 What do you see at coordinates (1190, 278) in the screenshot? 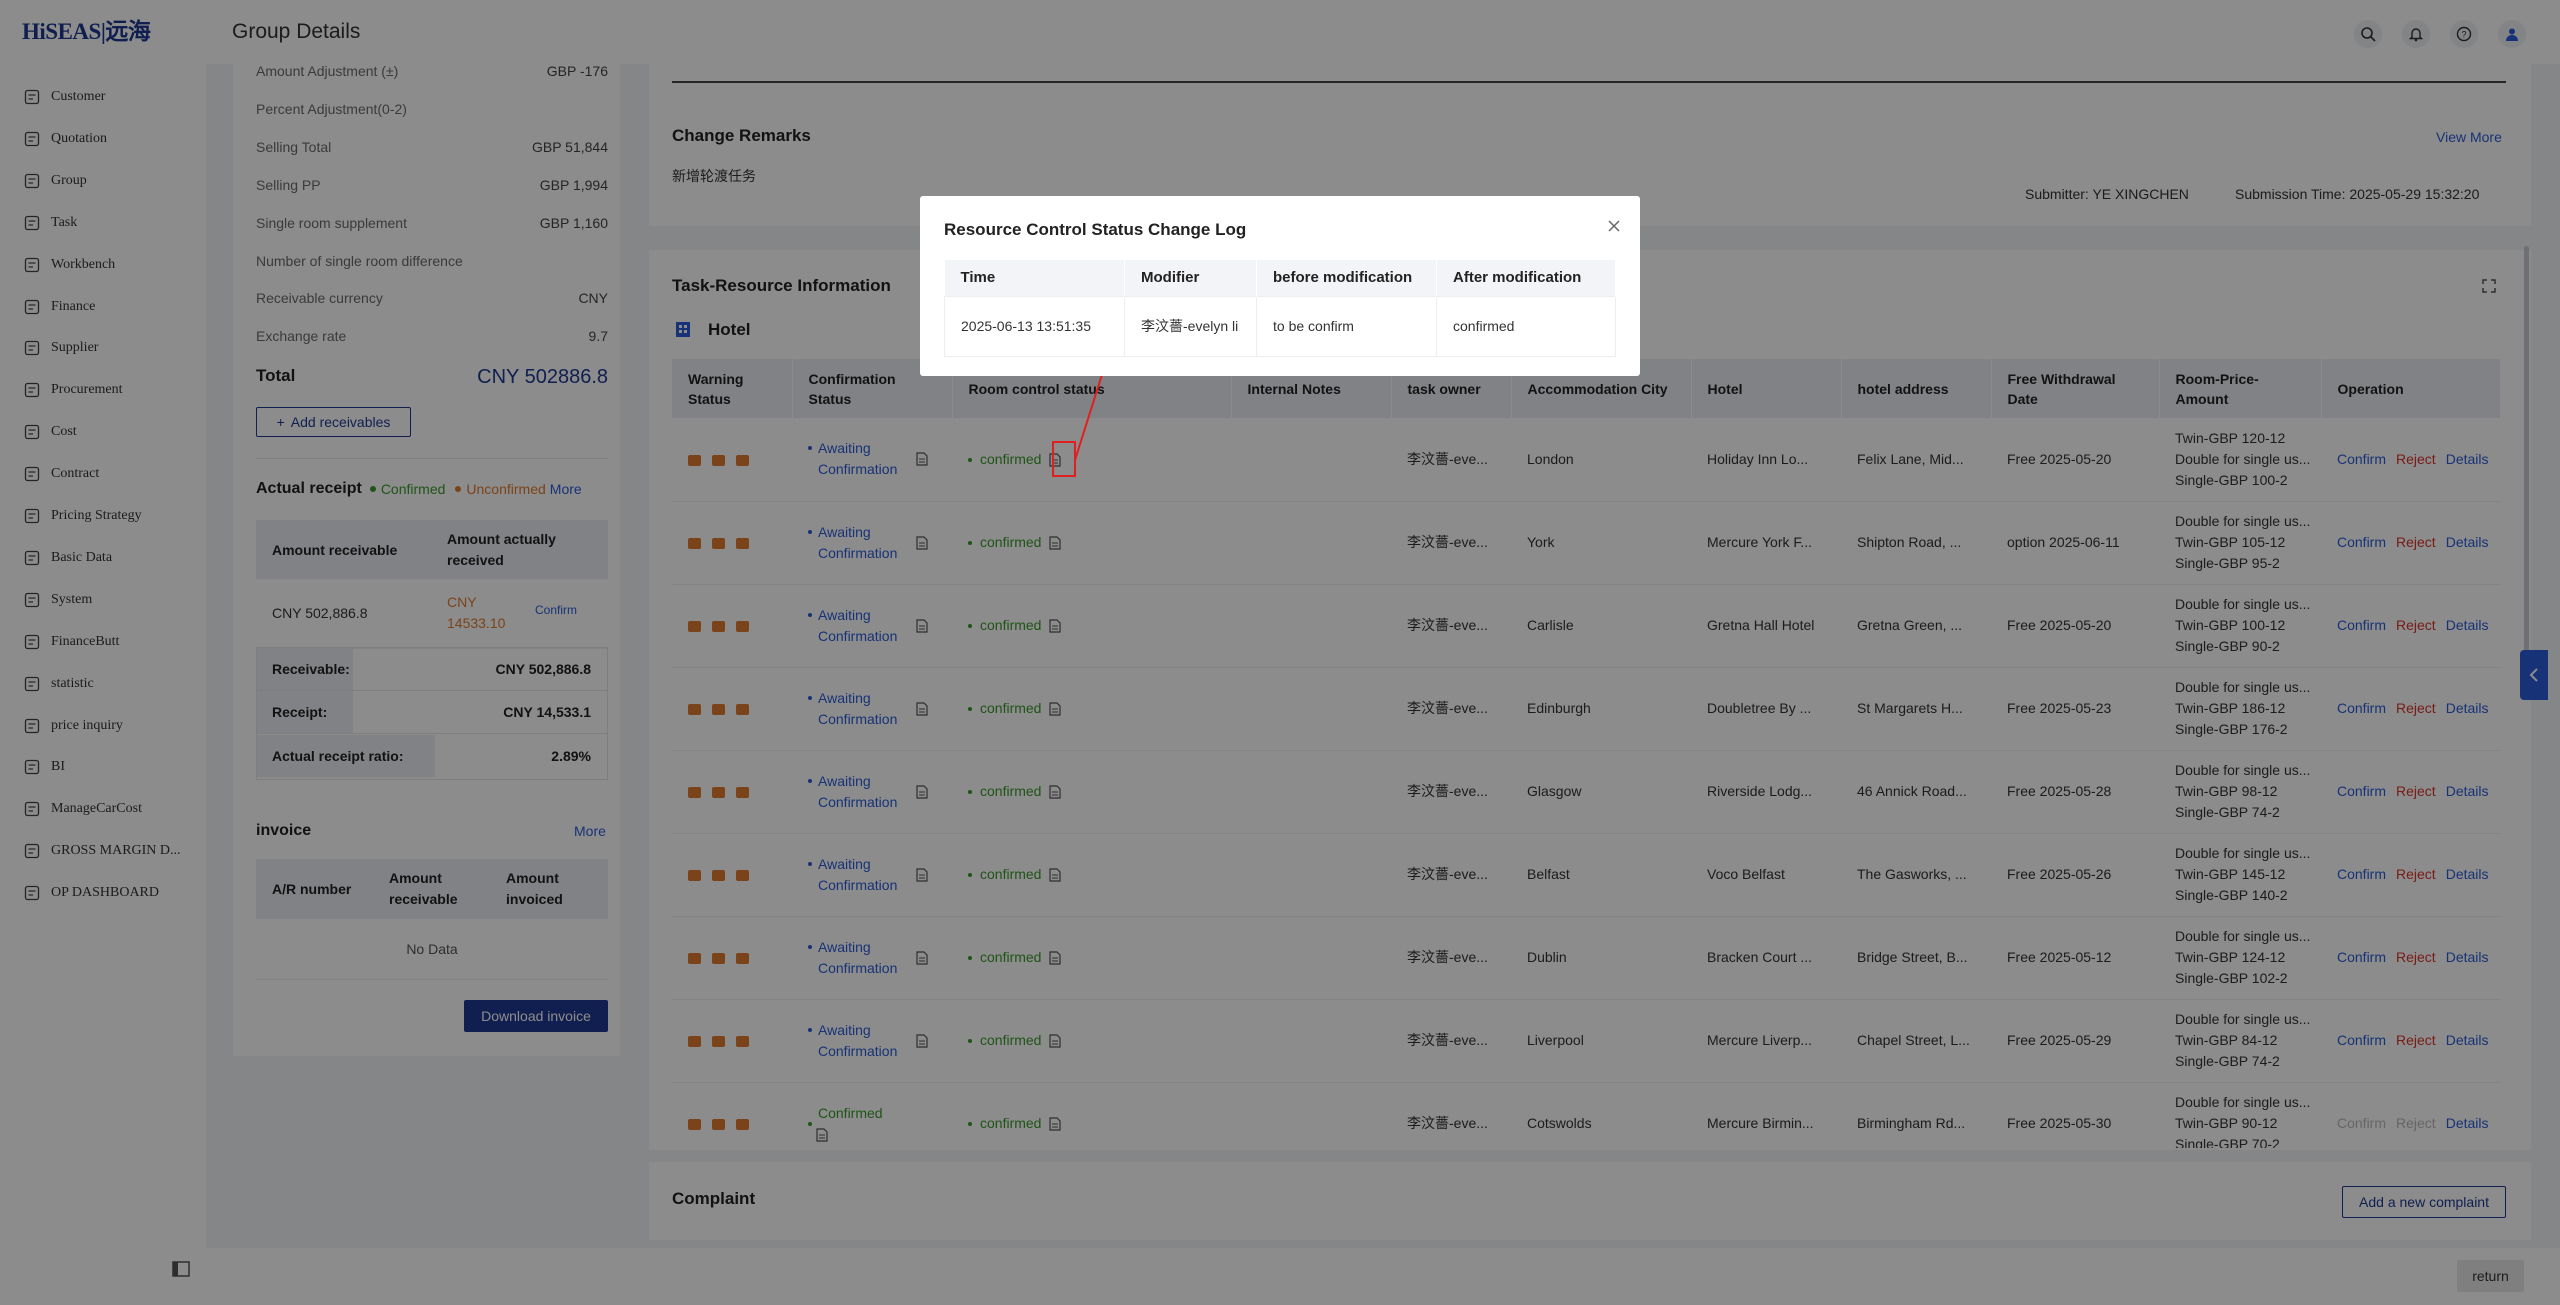
I see `col-modifier: Modifier` at bounding box center [1190, 278].